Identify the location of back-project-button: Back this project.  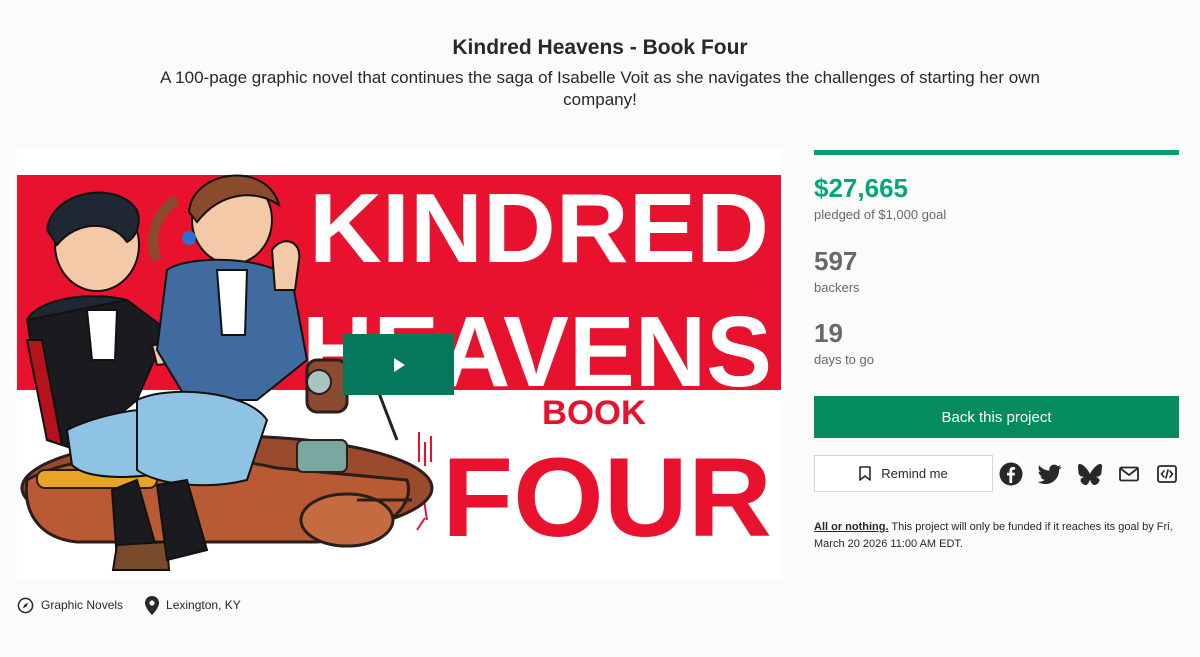
(996, 417).